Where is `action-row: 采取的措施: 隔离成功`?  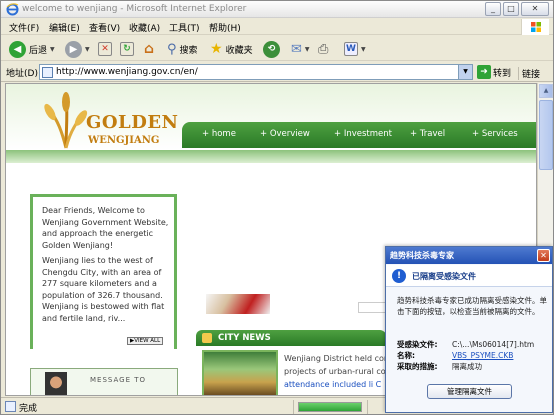 action-row: 采取的措施: 隔离成功 is located at coordinates (439, 366).